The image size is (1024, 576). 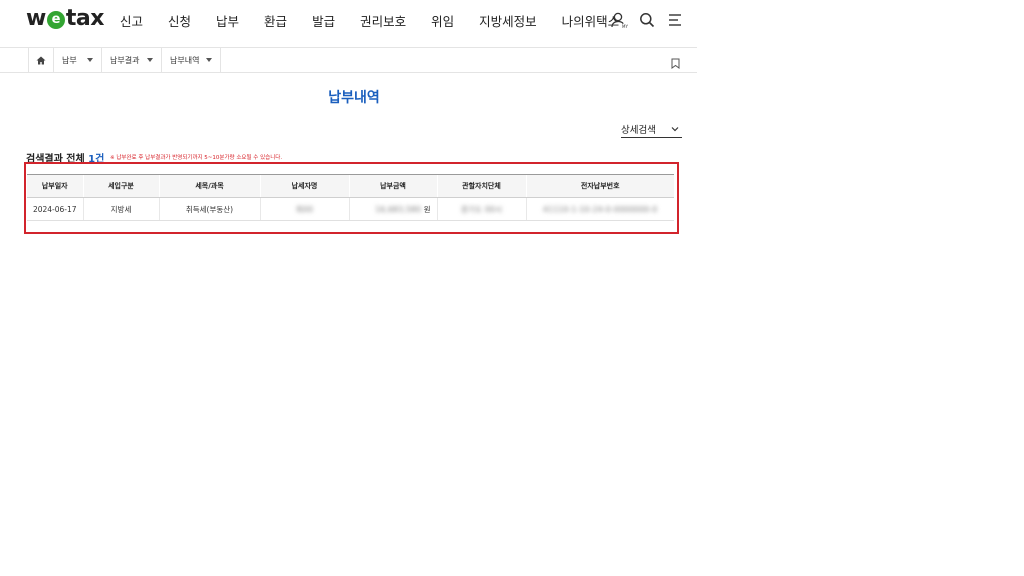 I want to click on nav-delegation: 위임, so click(x=442, y=20).